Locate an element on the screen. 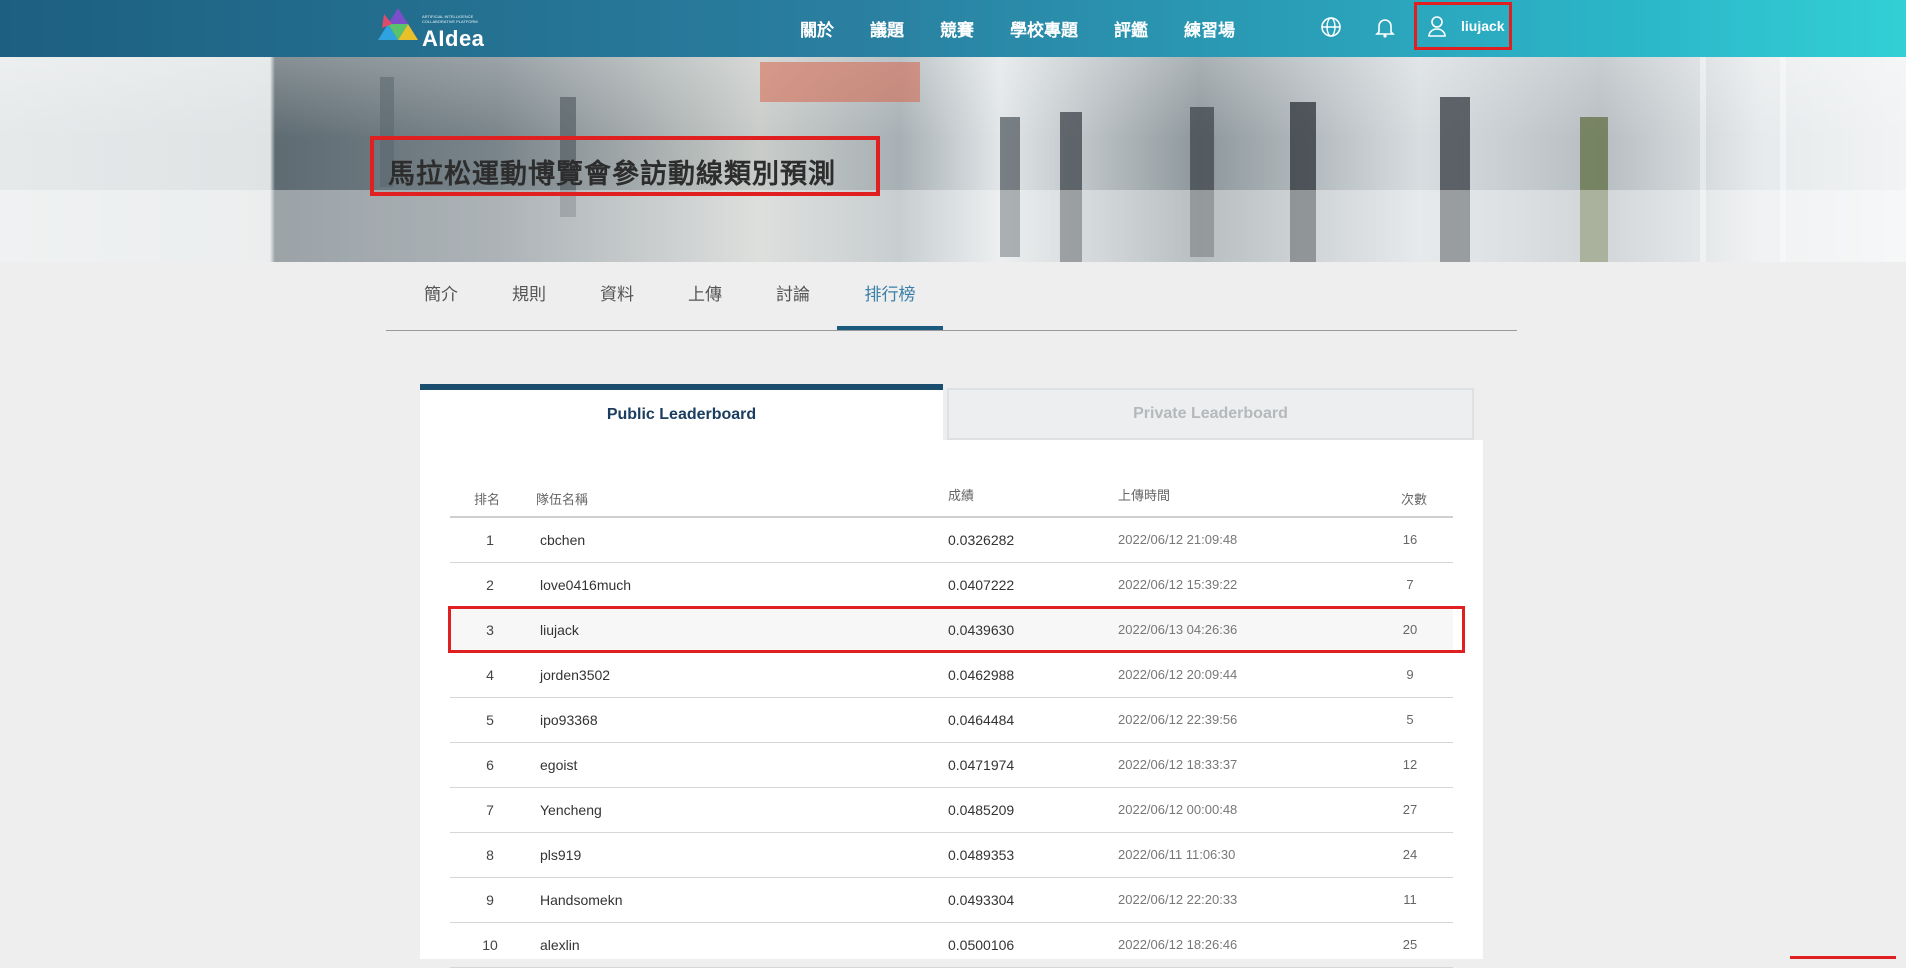  main-nav: 關於 議題 競賽 學校專題 評鑑 練習場 is located at coordinates (1035, 28).